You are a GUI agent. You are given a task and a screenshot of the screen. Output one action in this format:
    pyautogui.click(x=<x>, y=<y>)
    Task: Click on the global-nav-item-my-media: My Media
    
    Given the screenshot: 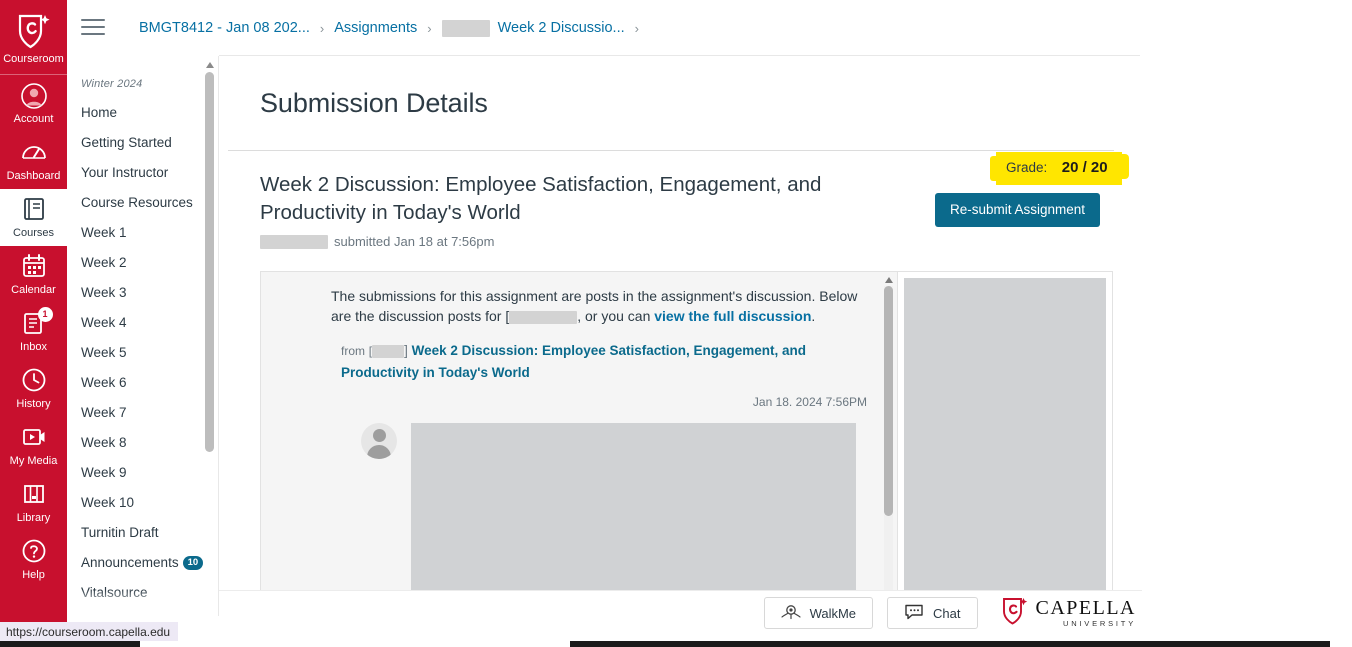 What is the action you would take?
    pyautogui.click(x=33, y=445)
    